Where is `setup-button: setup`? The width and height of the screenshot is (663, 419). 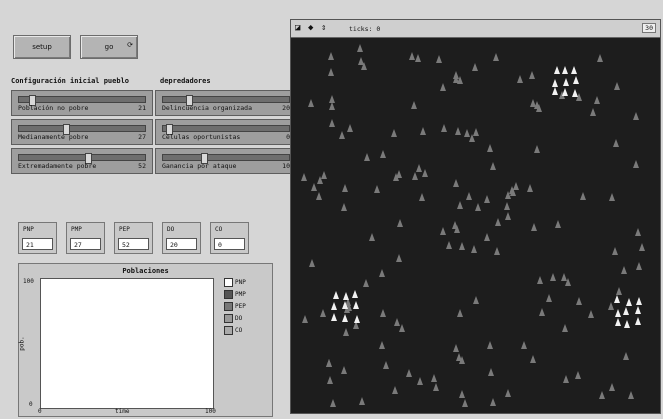 setup-button: setup is located at coordinates (42, 47).